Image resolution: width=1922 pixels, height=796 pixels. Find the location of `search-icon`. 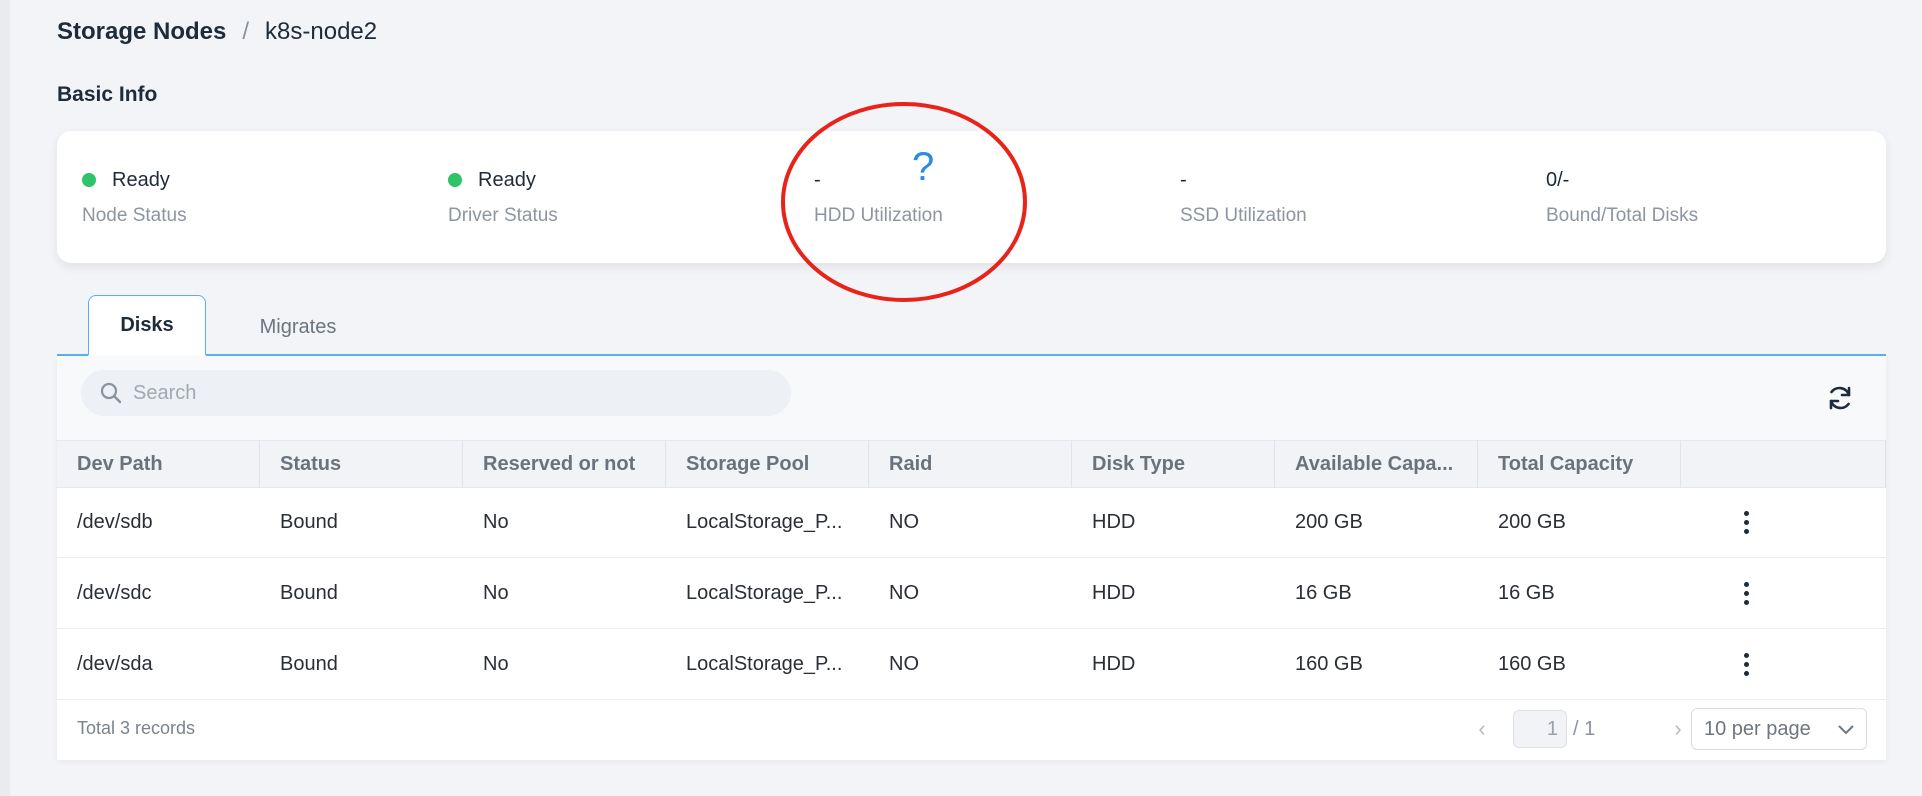

search-icon is located at coordinates (111, 393).